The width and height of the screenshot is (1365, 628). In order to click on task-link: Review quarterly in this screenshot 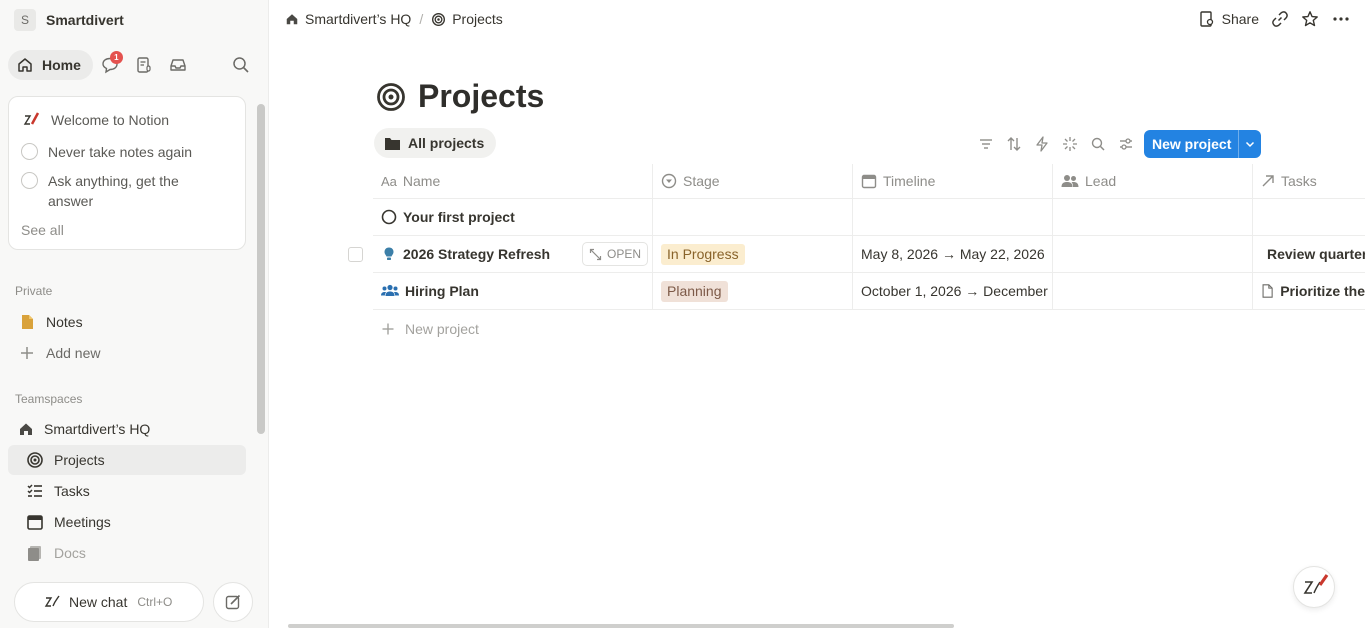, I will do `click(1316, 254)`.